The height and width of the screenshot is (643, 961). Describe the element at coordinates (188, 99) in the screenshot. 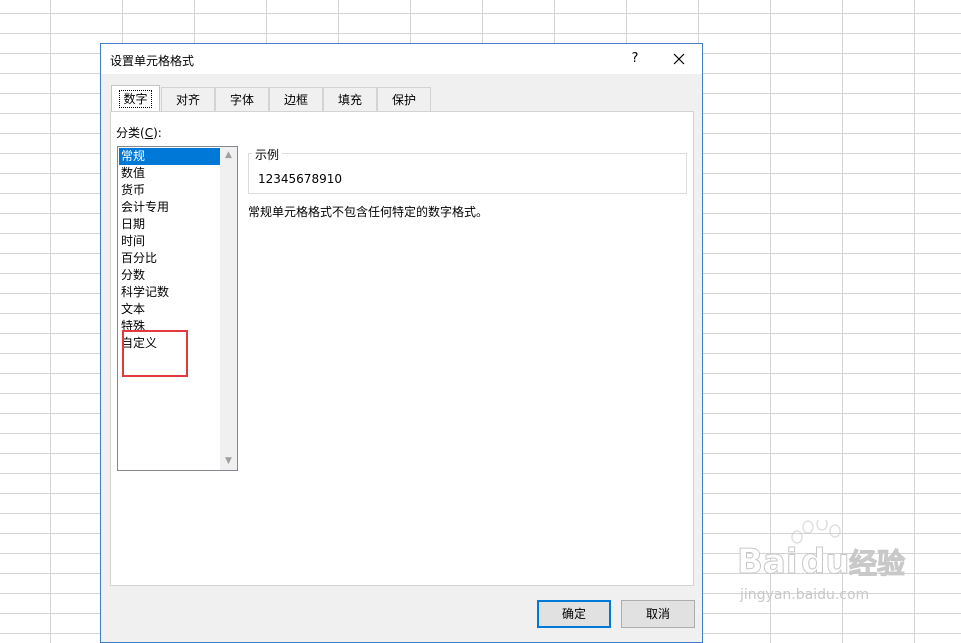

I see `tab-alignment: 对齐` at that location.